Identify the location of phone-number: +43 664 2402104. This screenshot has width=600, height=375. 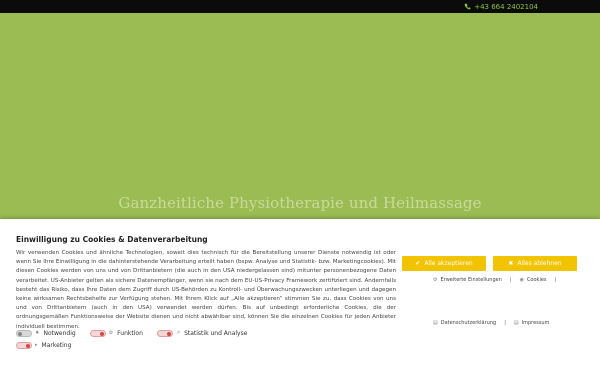
(506, 7).